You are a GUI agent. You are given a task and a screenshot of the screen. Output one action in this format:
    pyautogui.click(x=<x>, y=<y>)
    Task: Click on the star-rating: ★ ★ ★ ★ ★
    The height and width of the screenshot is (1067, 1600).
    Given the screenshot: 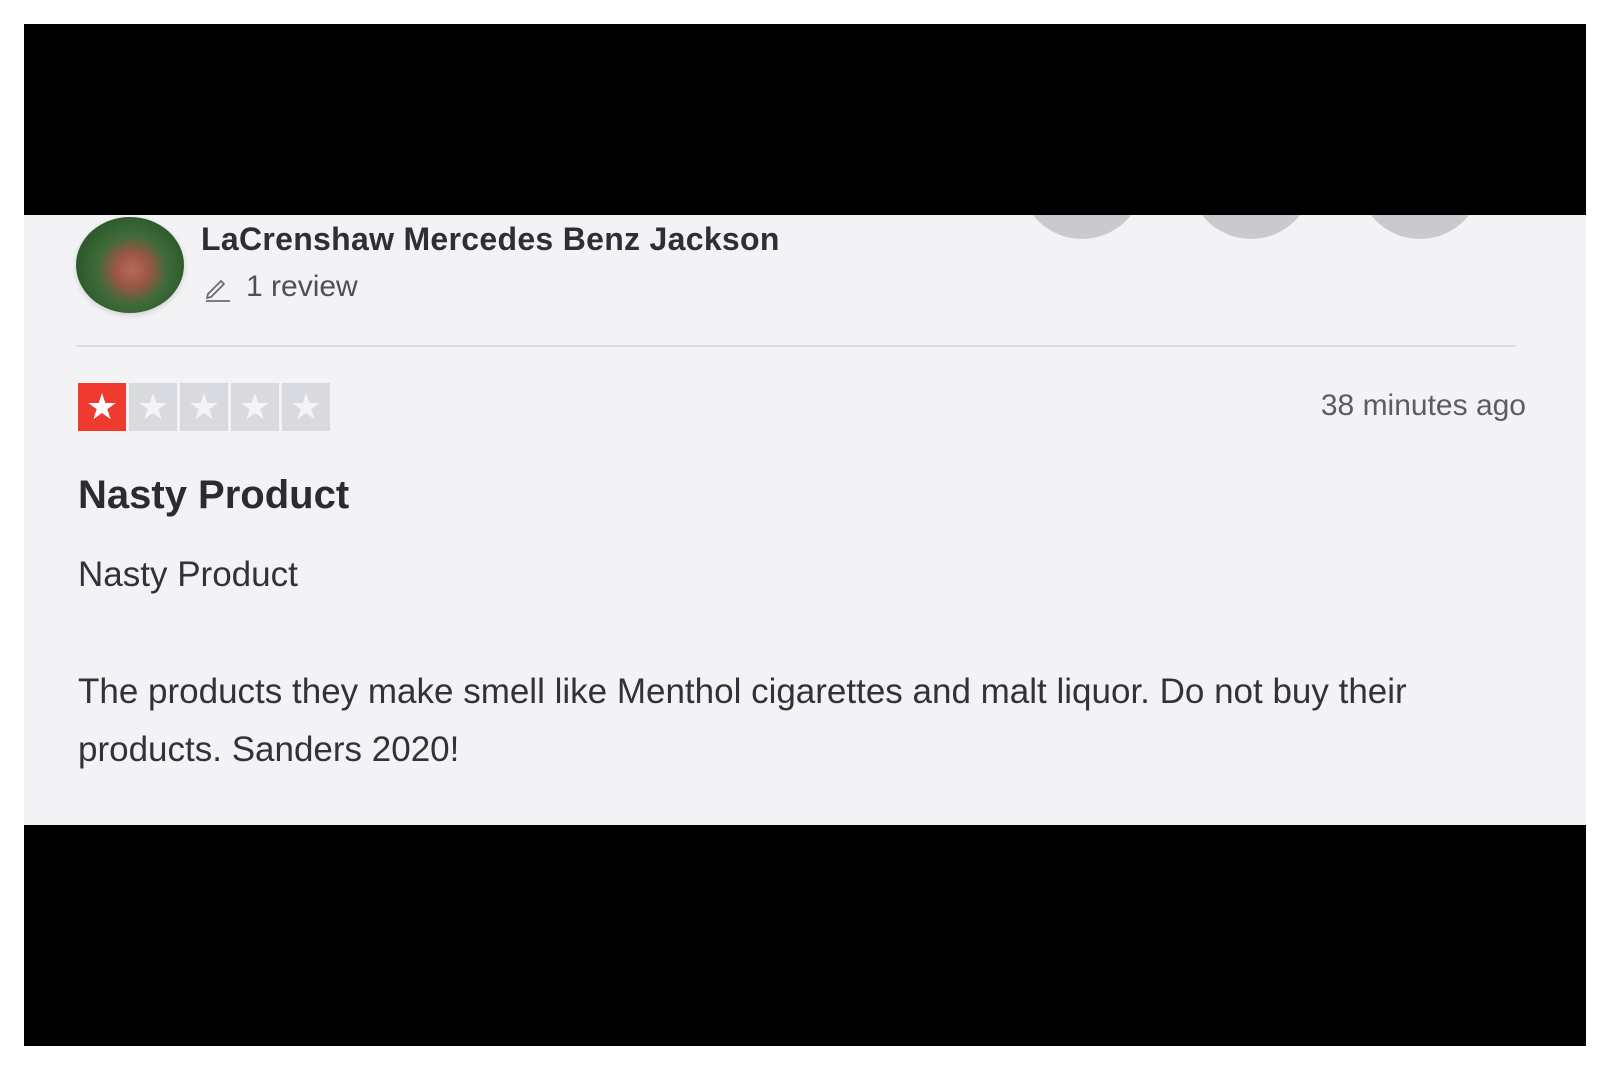 What is the action you would take?
    pyautogui.click(x=204, y=407)
    